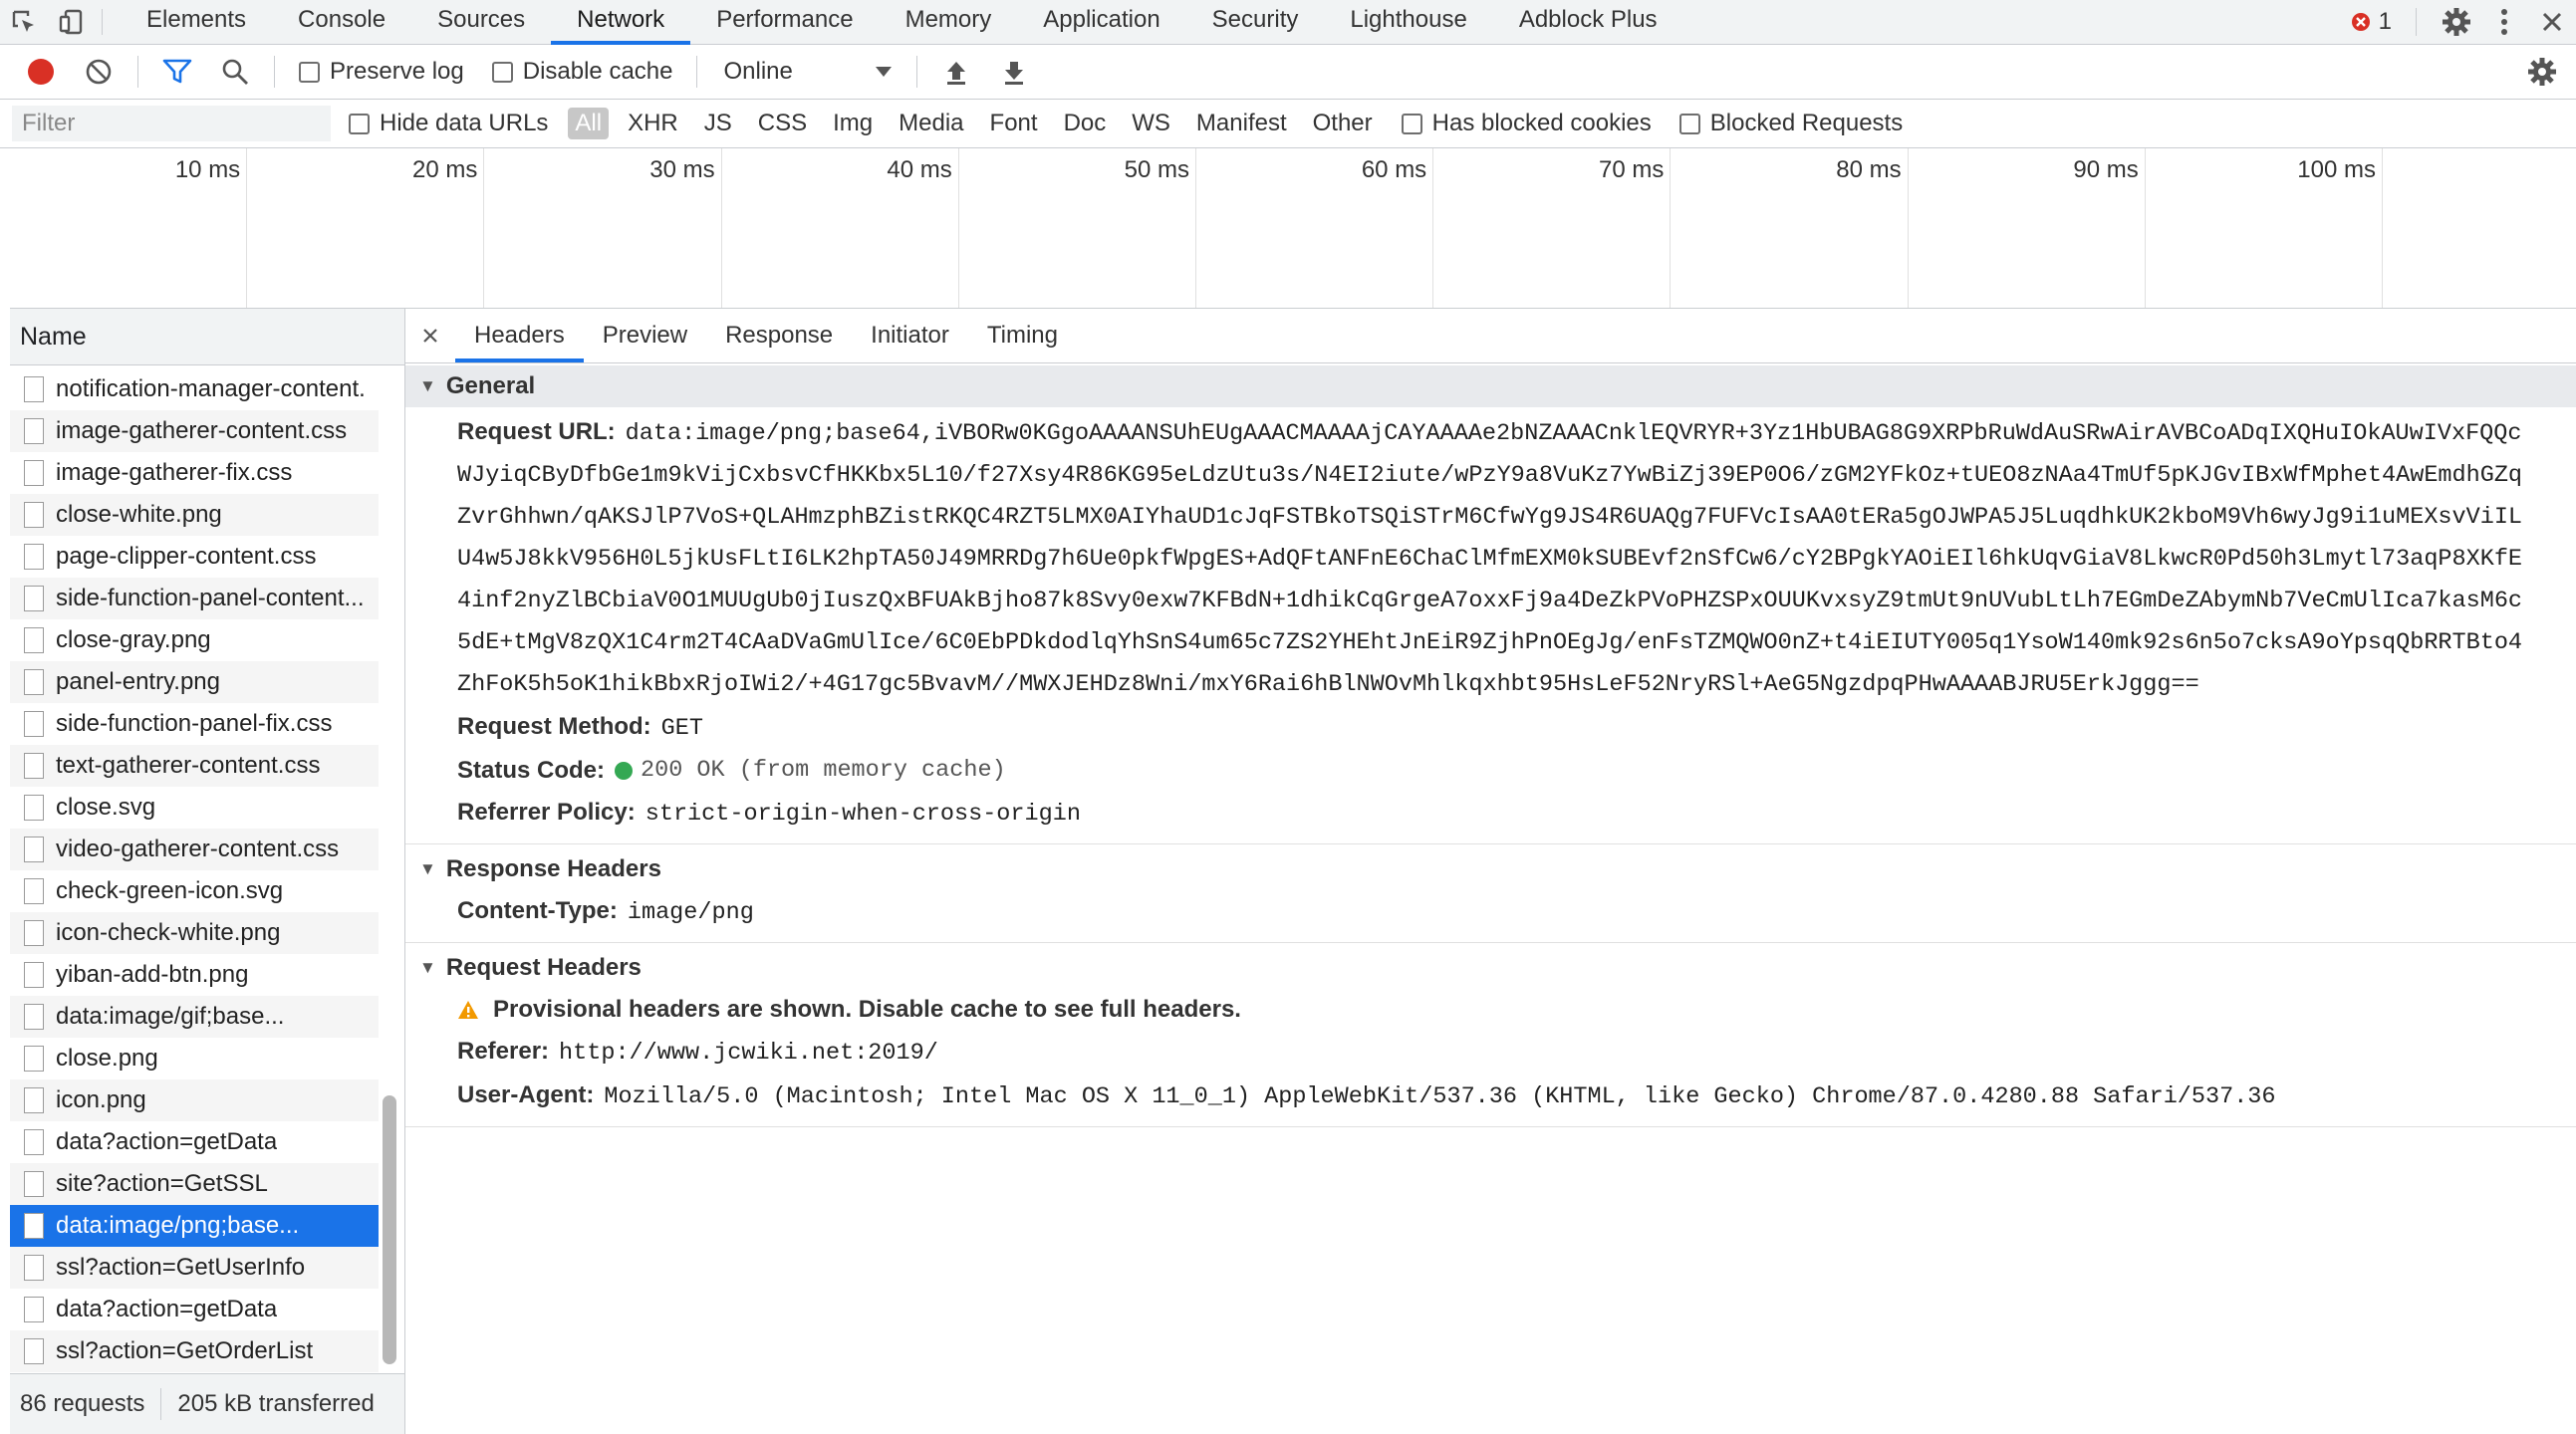 Image resolution: width=2576 pixels, height=1434 pixels. Describe the element at coordinates (427, 385) in the screenshot. I see `collapse-triangle-icon: ▼` at that location.